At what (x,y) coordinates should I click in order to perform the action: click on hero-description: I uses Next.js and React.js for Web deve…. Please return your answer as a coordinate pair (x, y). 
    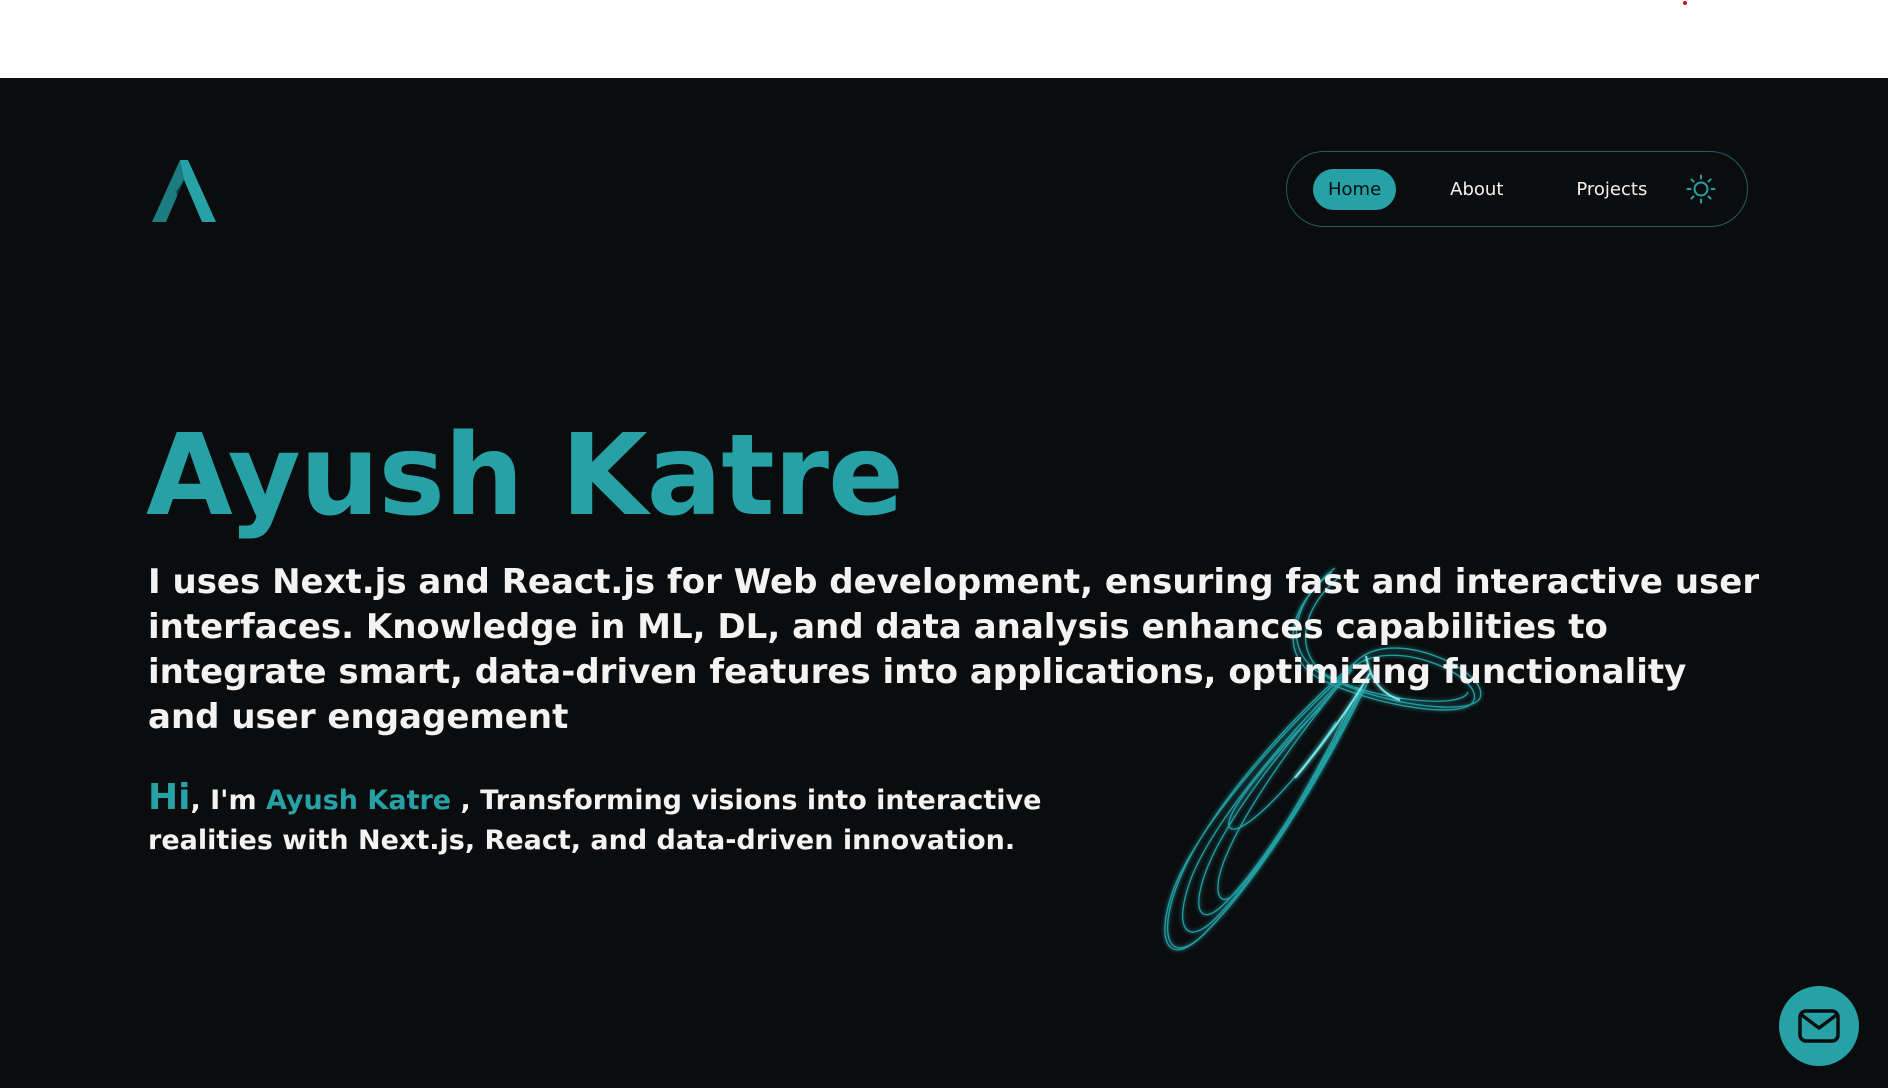
    Looking at the image, I should click on (954, 649).